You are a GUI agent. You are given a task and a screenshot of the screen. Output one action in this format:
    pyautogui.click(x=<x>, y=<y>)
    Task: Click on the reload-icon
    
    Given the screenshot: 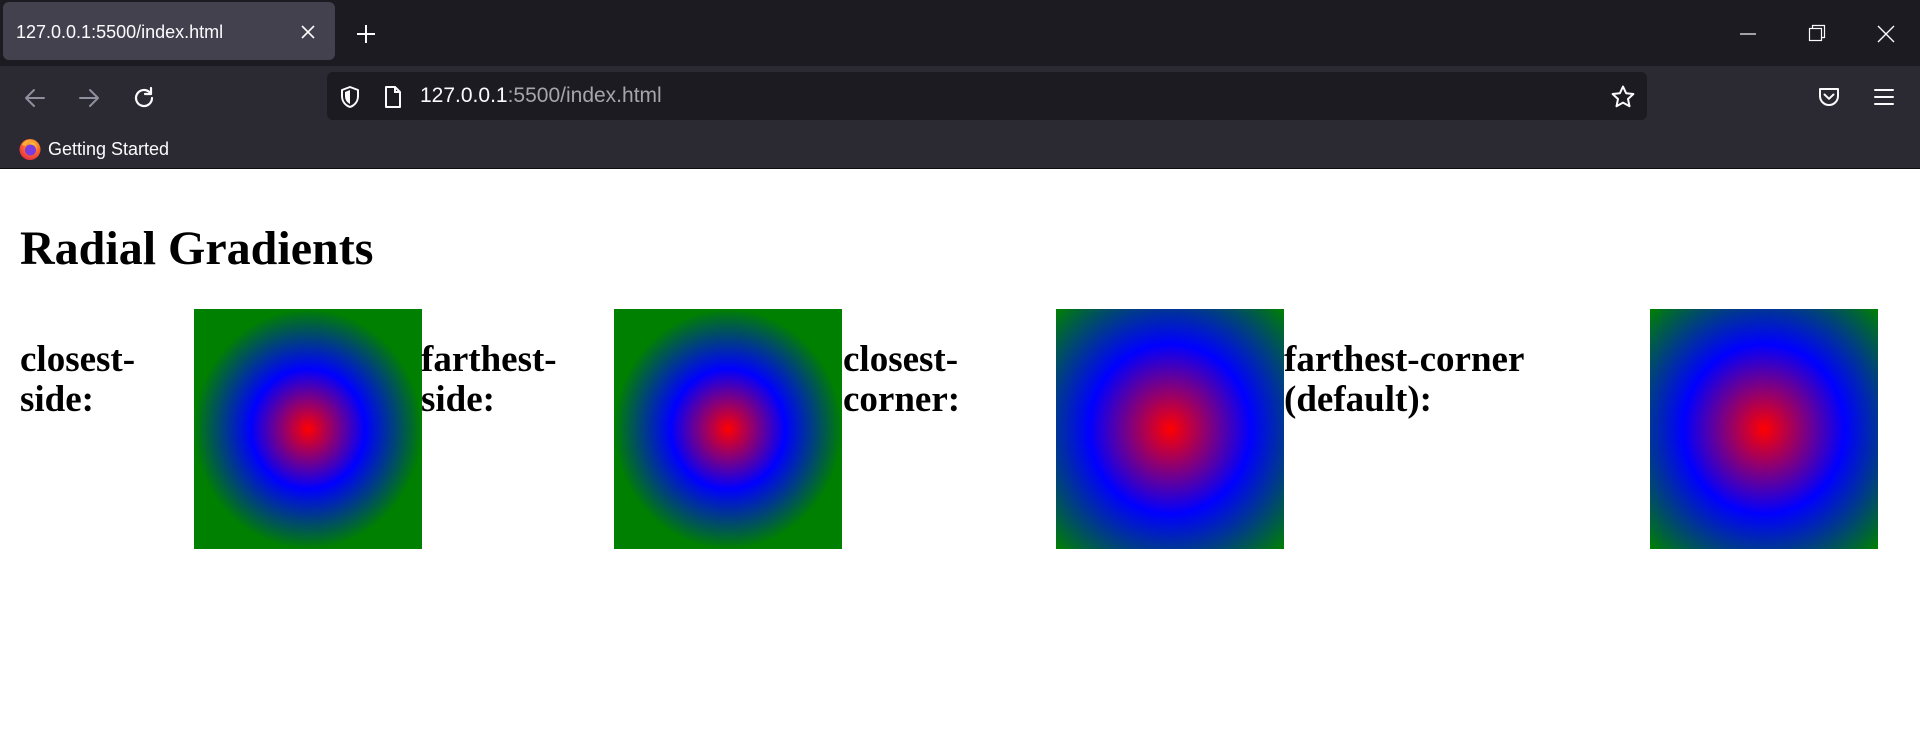 What is the action you would take?
    pyautogui.click(x=144, y=98)
    